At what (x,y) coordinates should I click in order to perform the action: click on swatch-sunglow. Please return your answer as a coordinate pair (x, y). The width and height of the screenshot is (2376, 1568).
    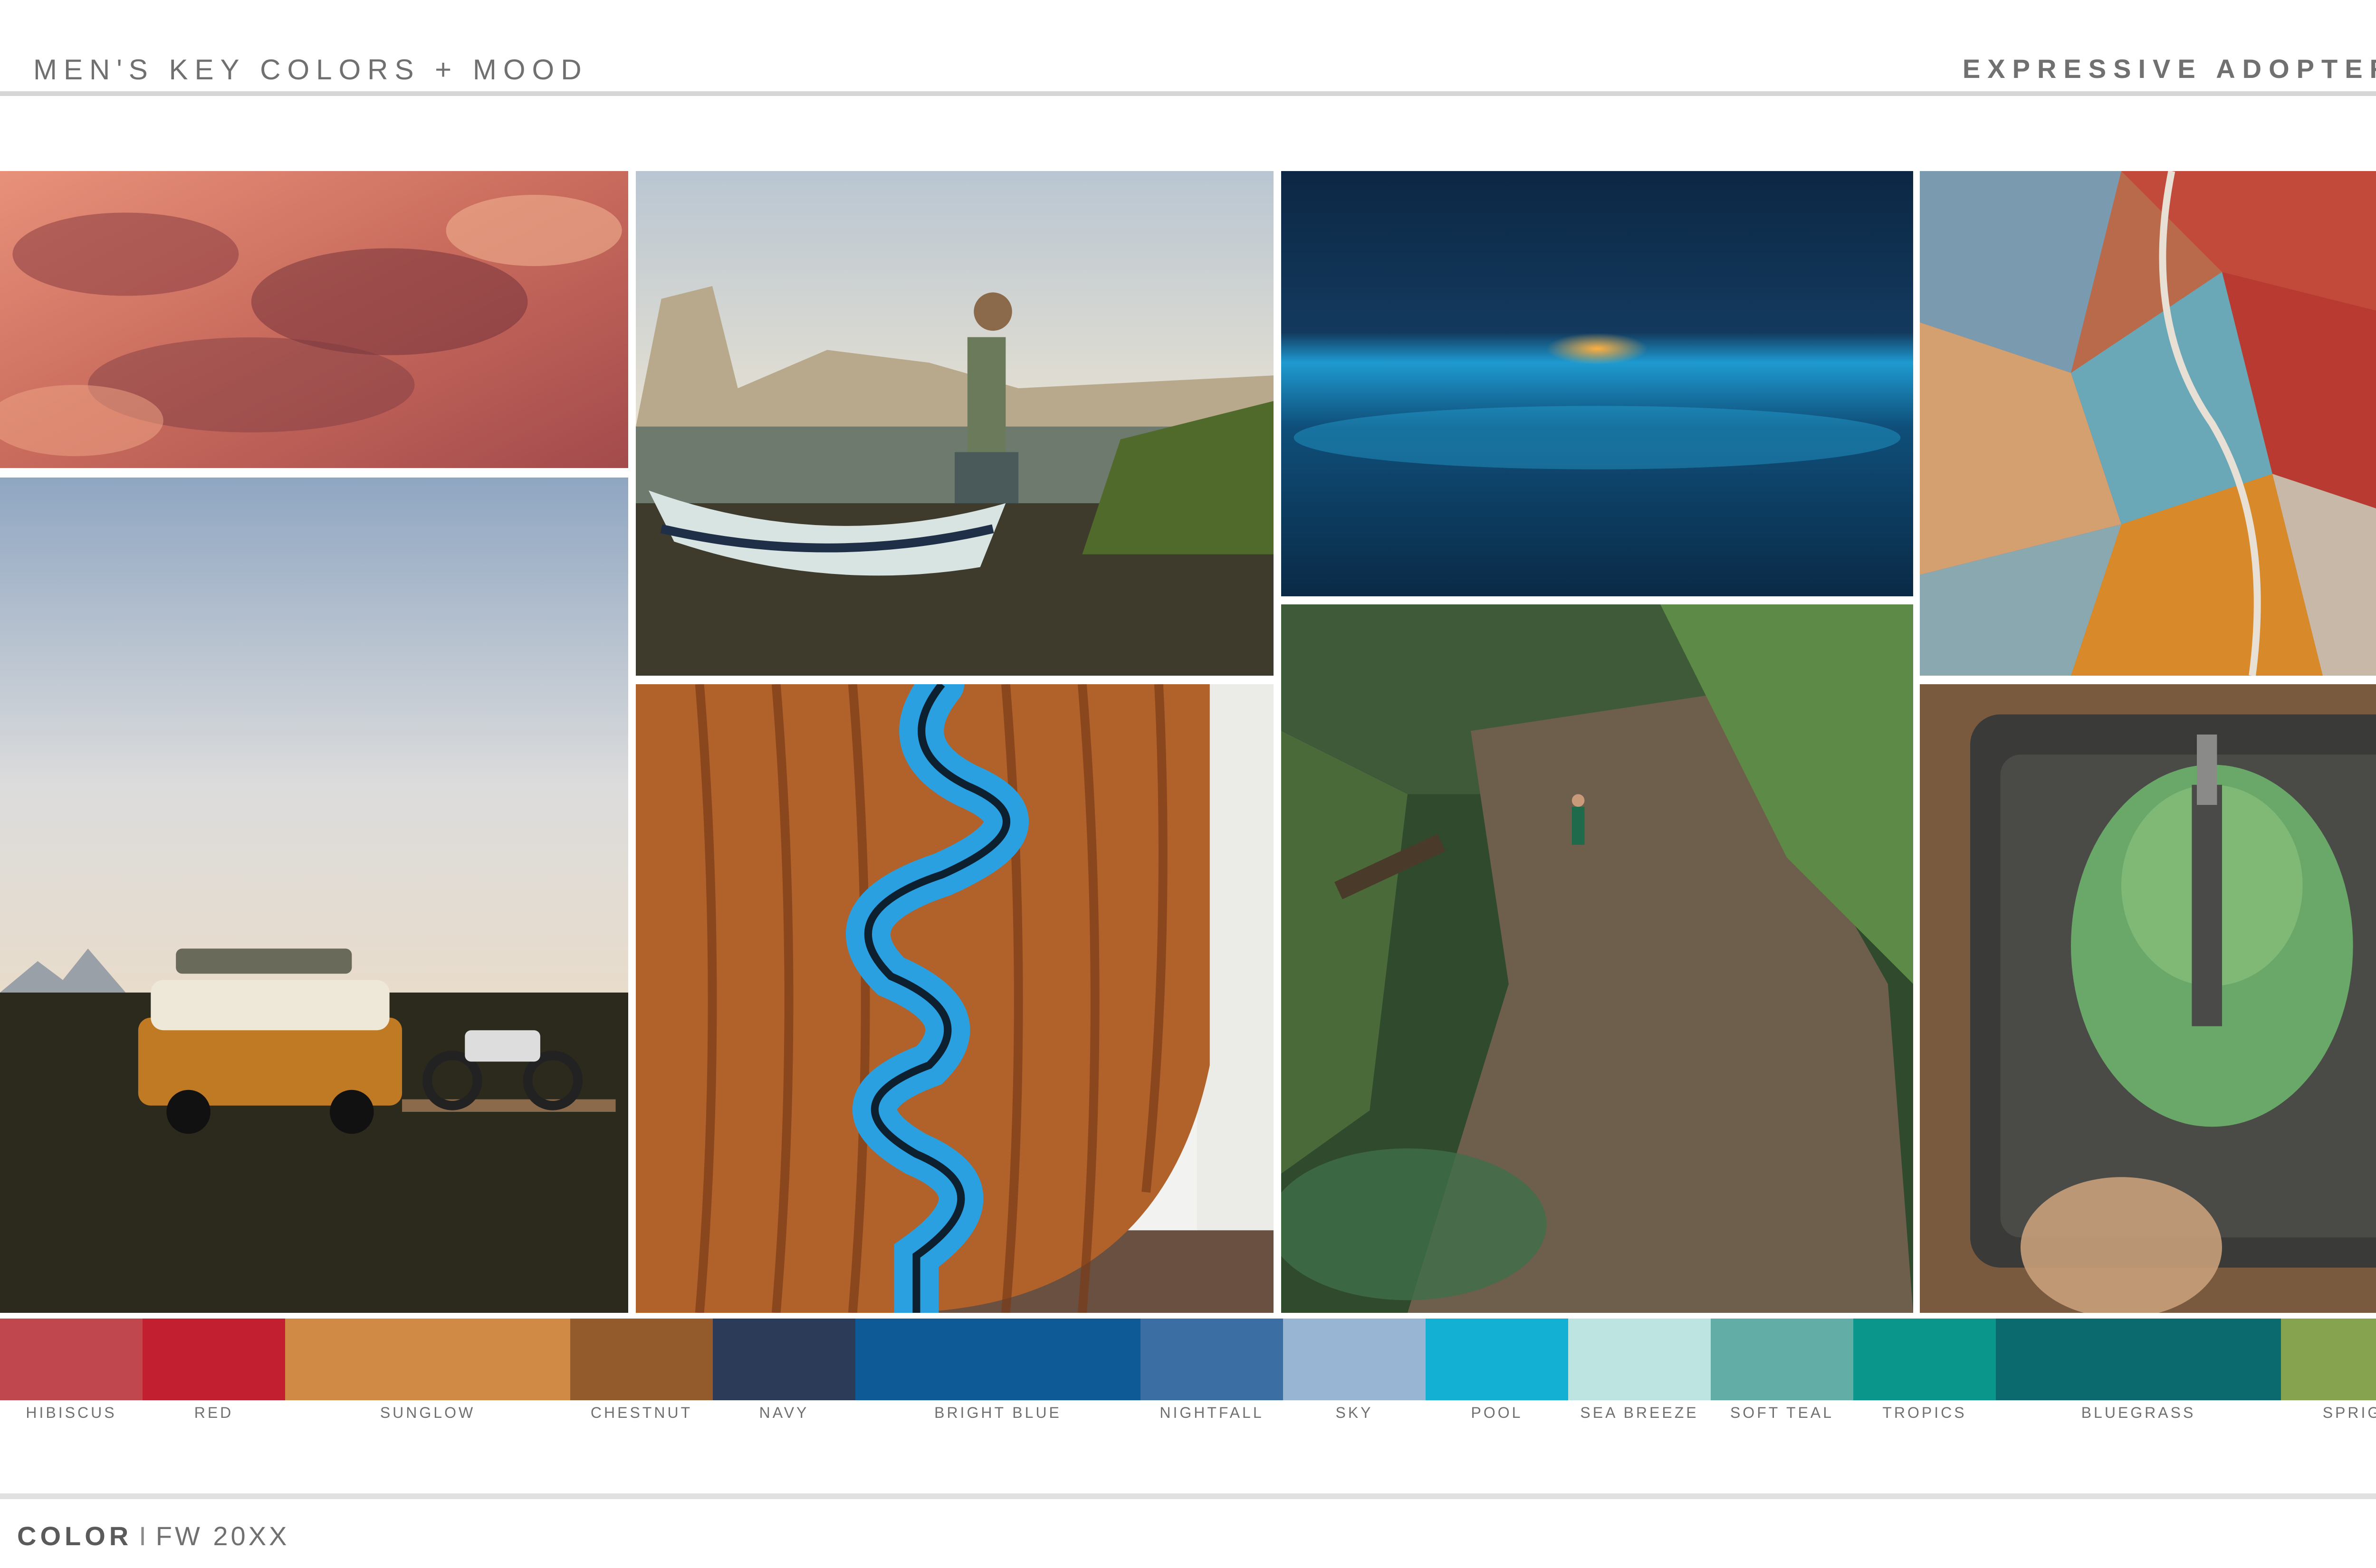
    Looking at the image, I should click on (427, 1359).